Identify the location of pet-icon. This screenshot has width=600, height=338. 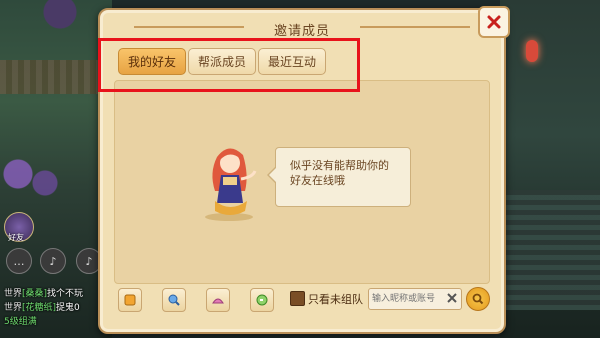
(218, 301).